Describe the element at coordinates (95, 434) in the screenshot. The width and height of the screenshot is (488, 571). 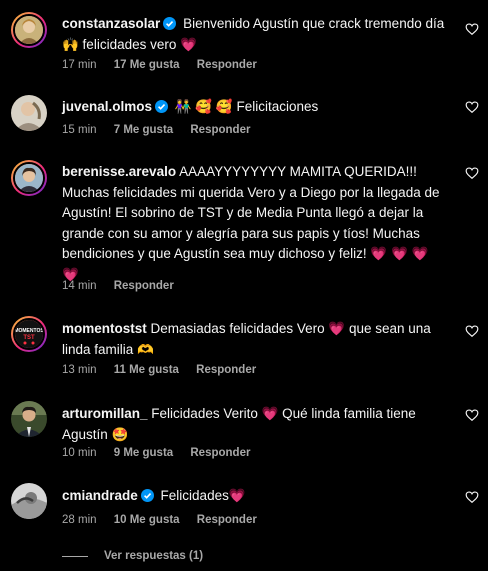
I see `comment-text-line: Agustín 🤩` at that location.